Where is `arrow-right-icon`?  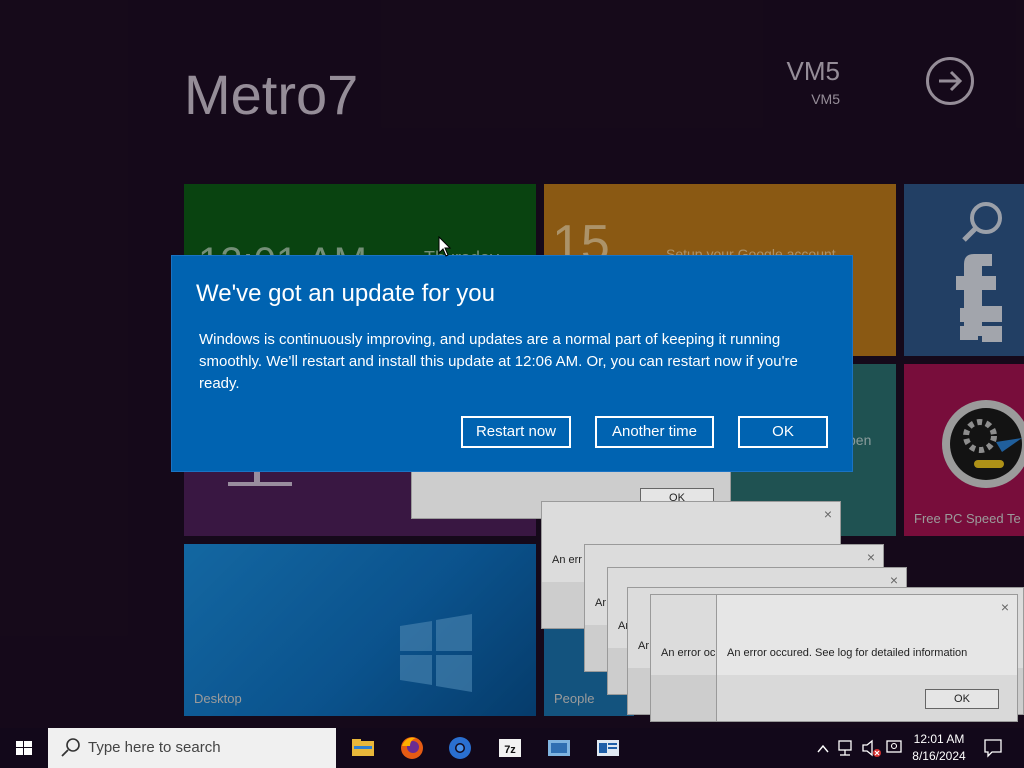
arrow-right-icon is located at coordinates (951, 81).